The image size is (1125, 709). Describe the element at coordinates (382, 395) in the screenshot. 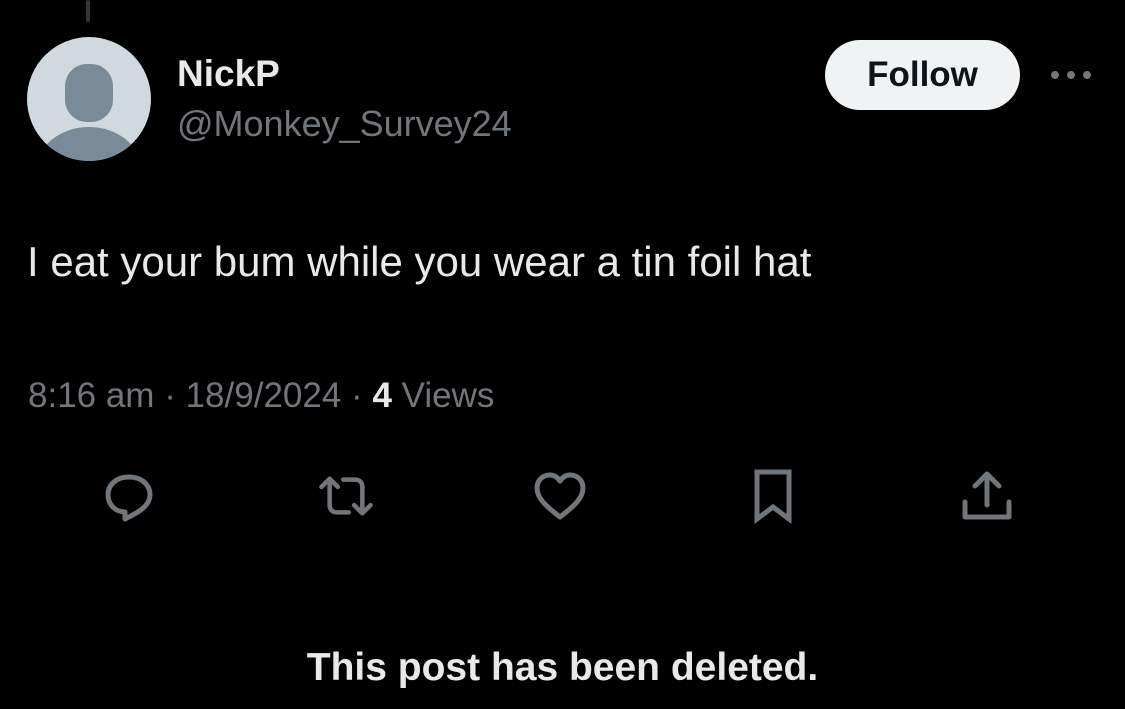

I see `views-count: 4` at that location.